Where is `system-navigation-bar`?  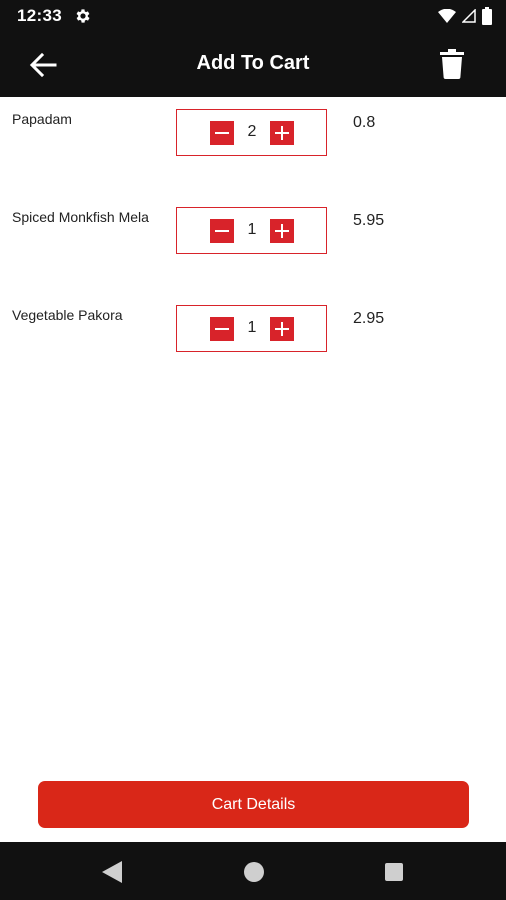
system-navigation-bar is located at coordinates (253, 871).